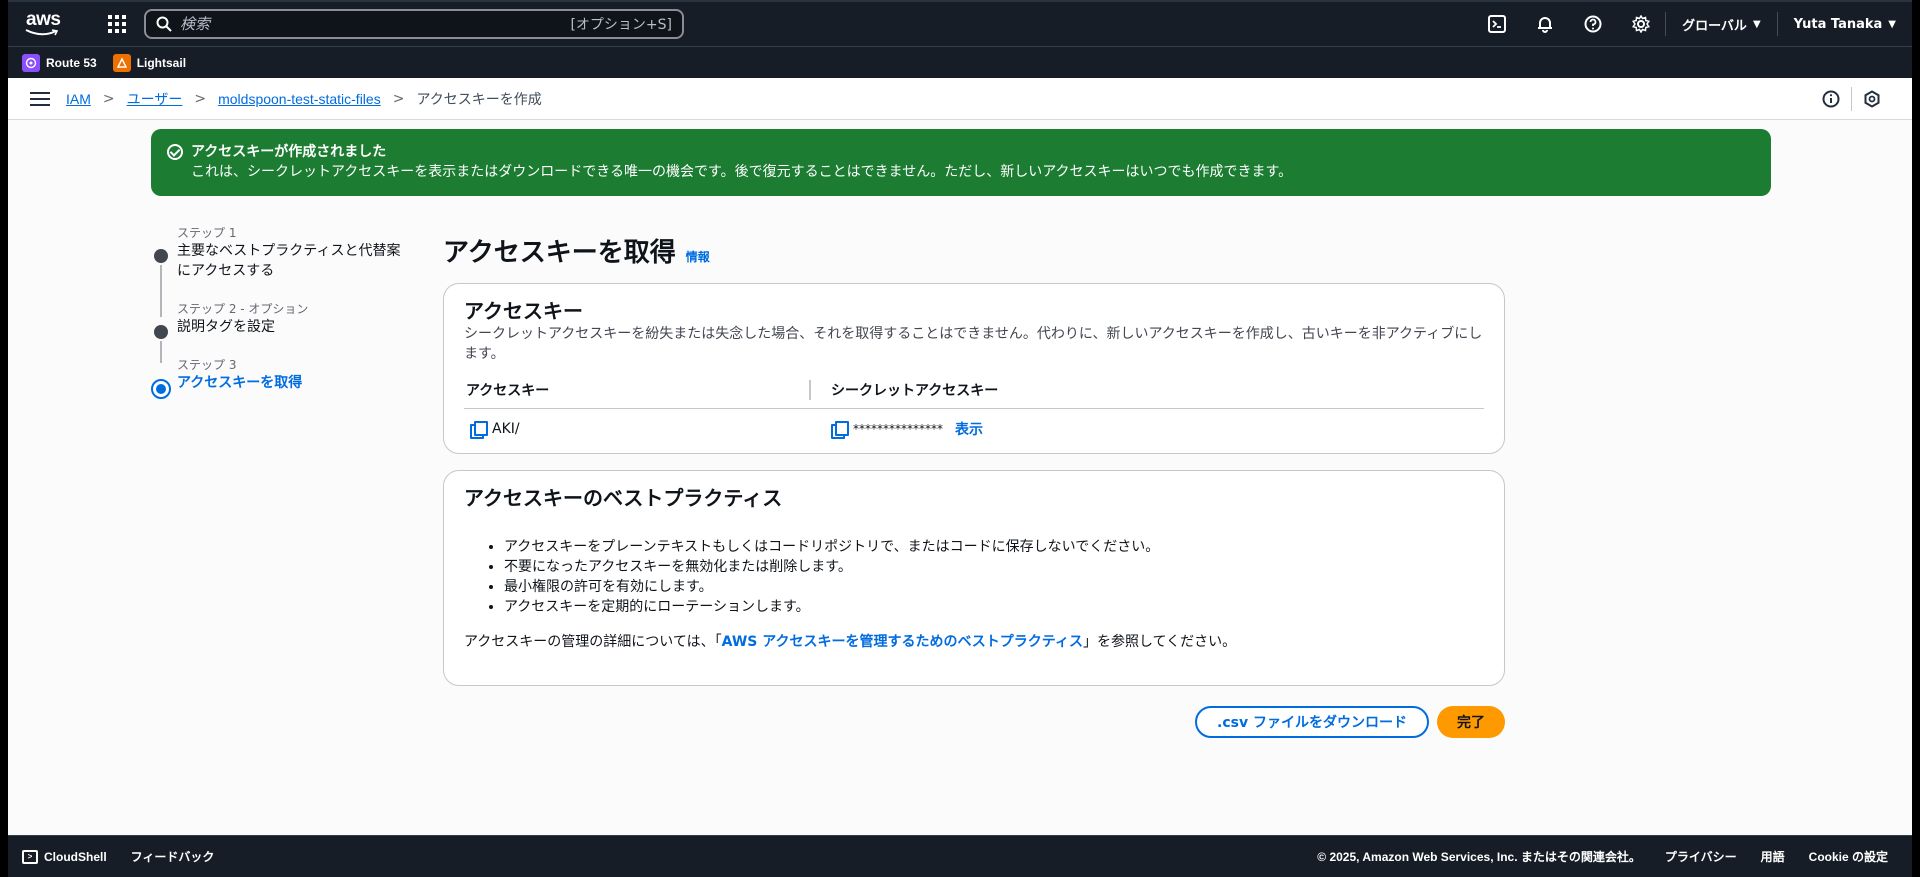 This screenshot has height=877, width=1920. What do you see at coordinates (71, 62) in the screenshot?
I see `favorite-label: Route 53` at bounding box center [71, 62].